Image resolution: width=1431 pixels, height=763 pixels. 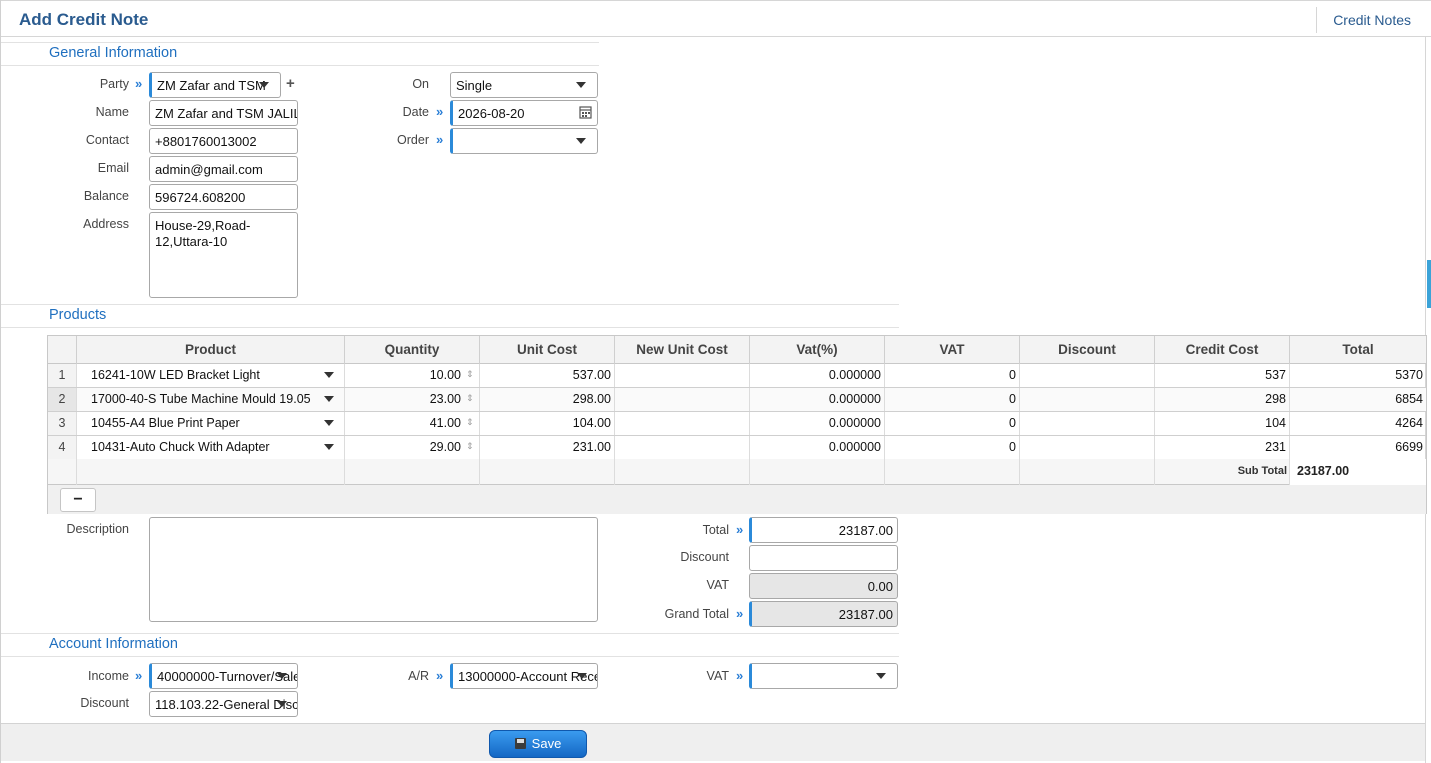 What do you see at coordinates (282, 676) in the screenshot?
I see `income-chevron-down-icon` at bounding box center [282, 676].